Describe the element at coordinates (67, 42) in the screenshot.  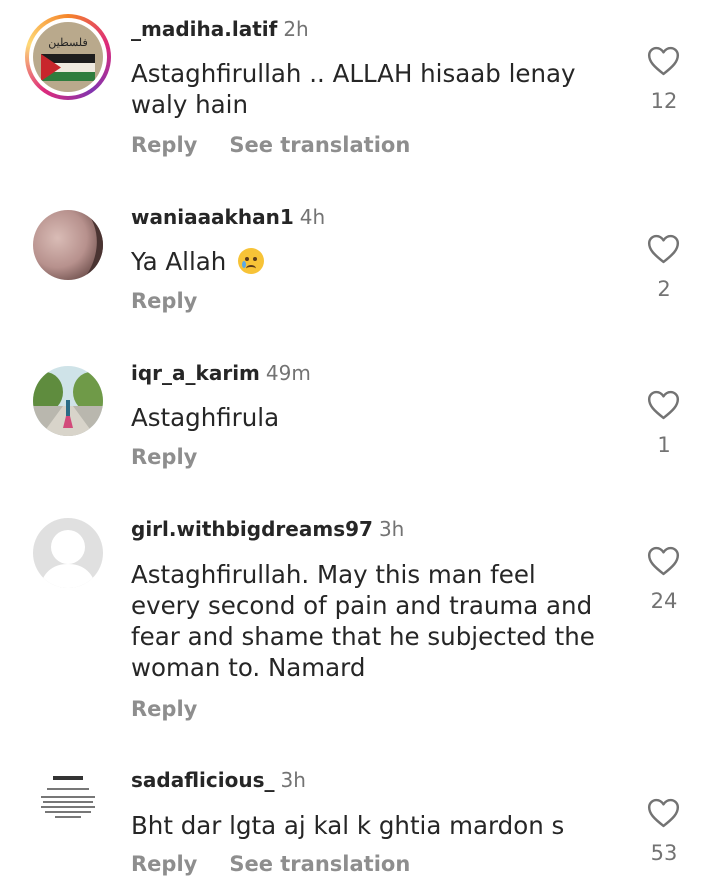
I see `svg-text: فلسطين` at that location.